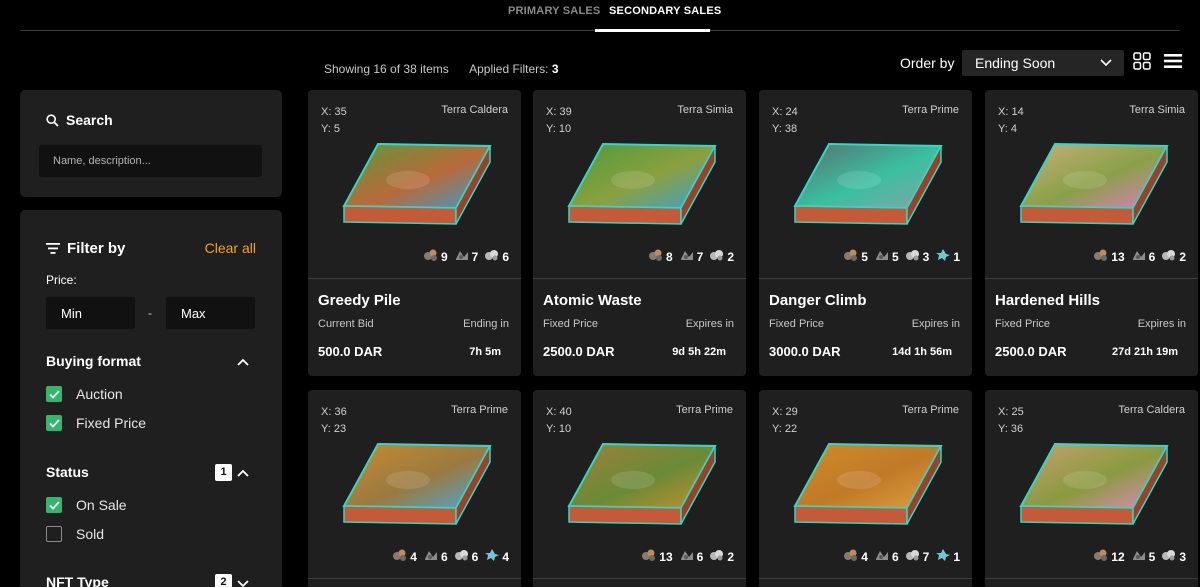 The width and height of the screenshot is (1200, 587). I want to click on price-min-input: Min, so click(90, 313).